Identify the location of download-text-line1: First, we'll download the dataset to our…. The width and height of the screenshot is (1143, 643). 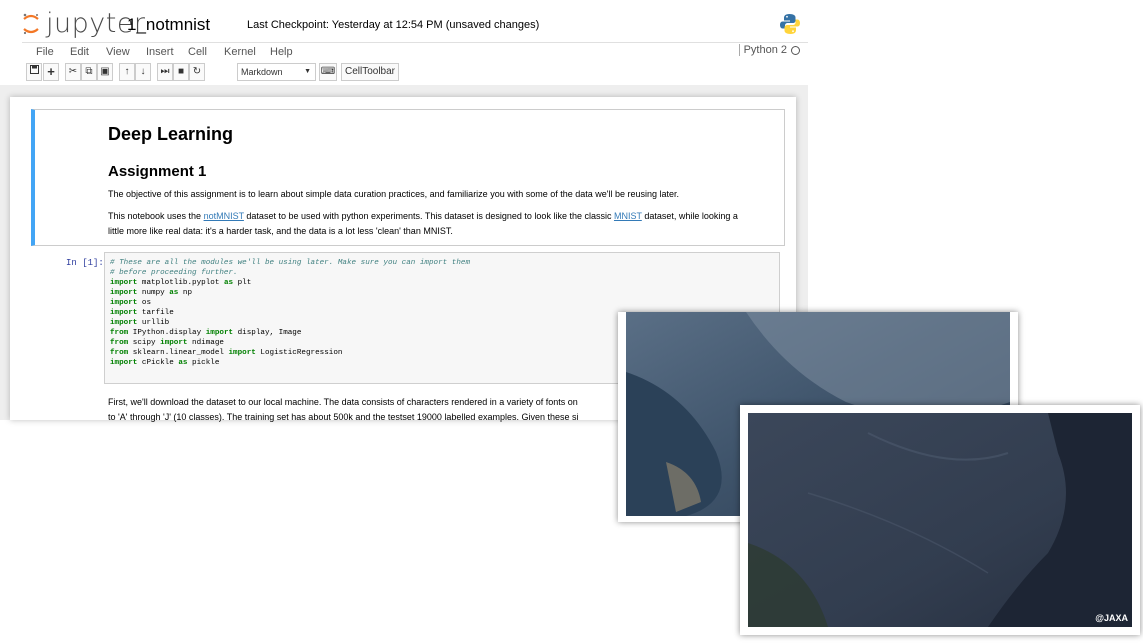
(343, 402).